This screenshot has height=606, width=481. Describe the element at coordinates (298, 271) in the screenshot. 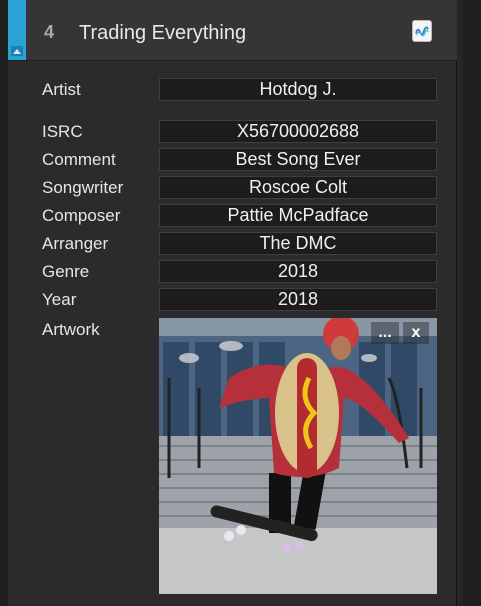

I see `genre-field: 2018` at that location.